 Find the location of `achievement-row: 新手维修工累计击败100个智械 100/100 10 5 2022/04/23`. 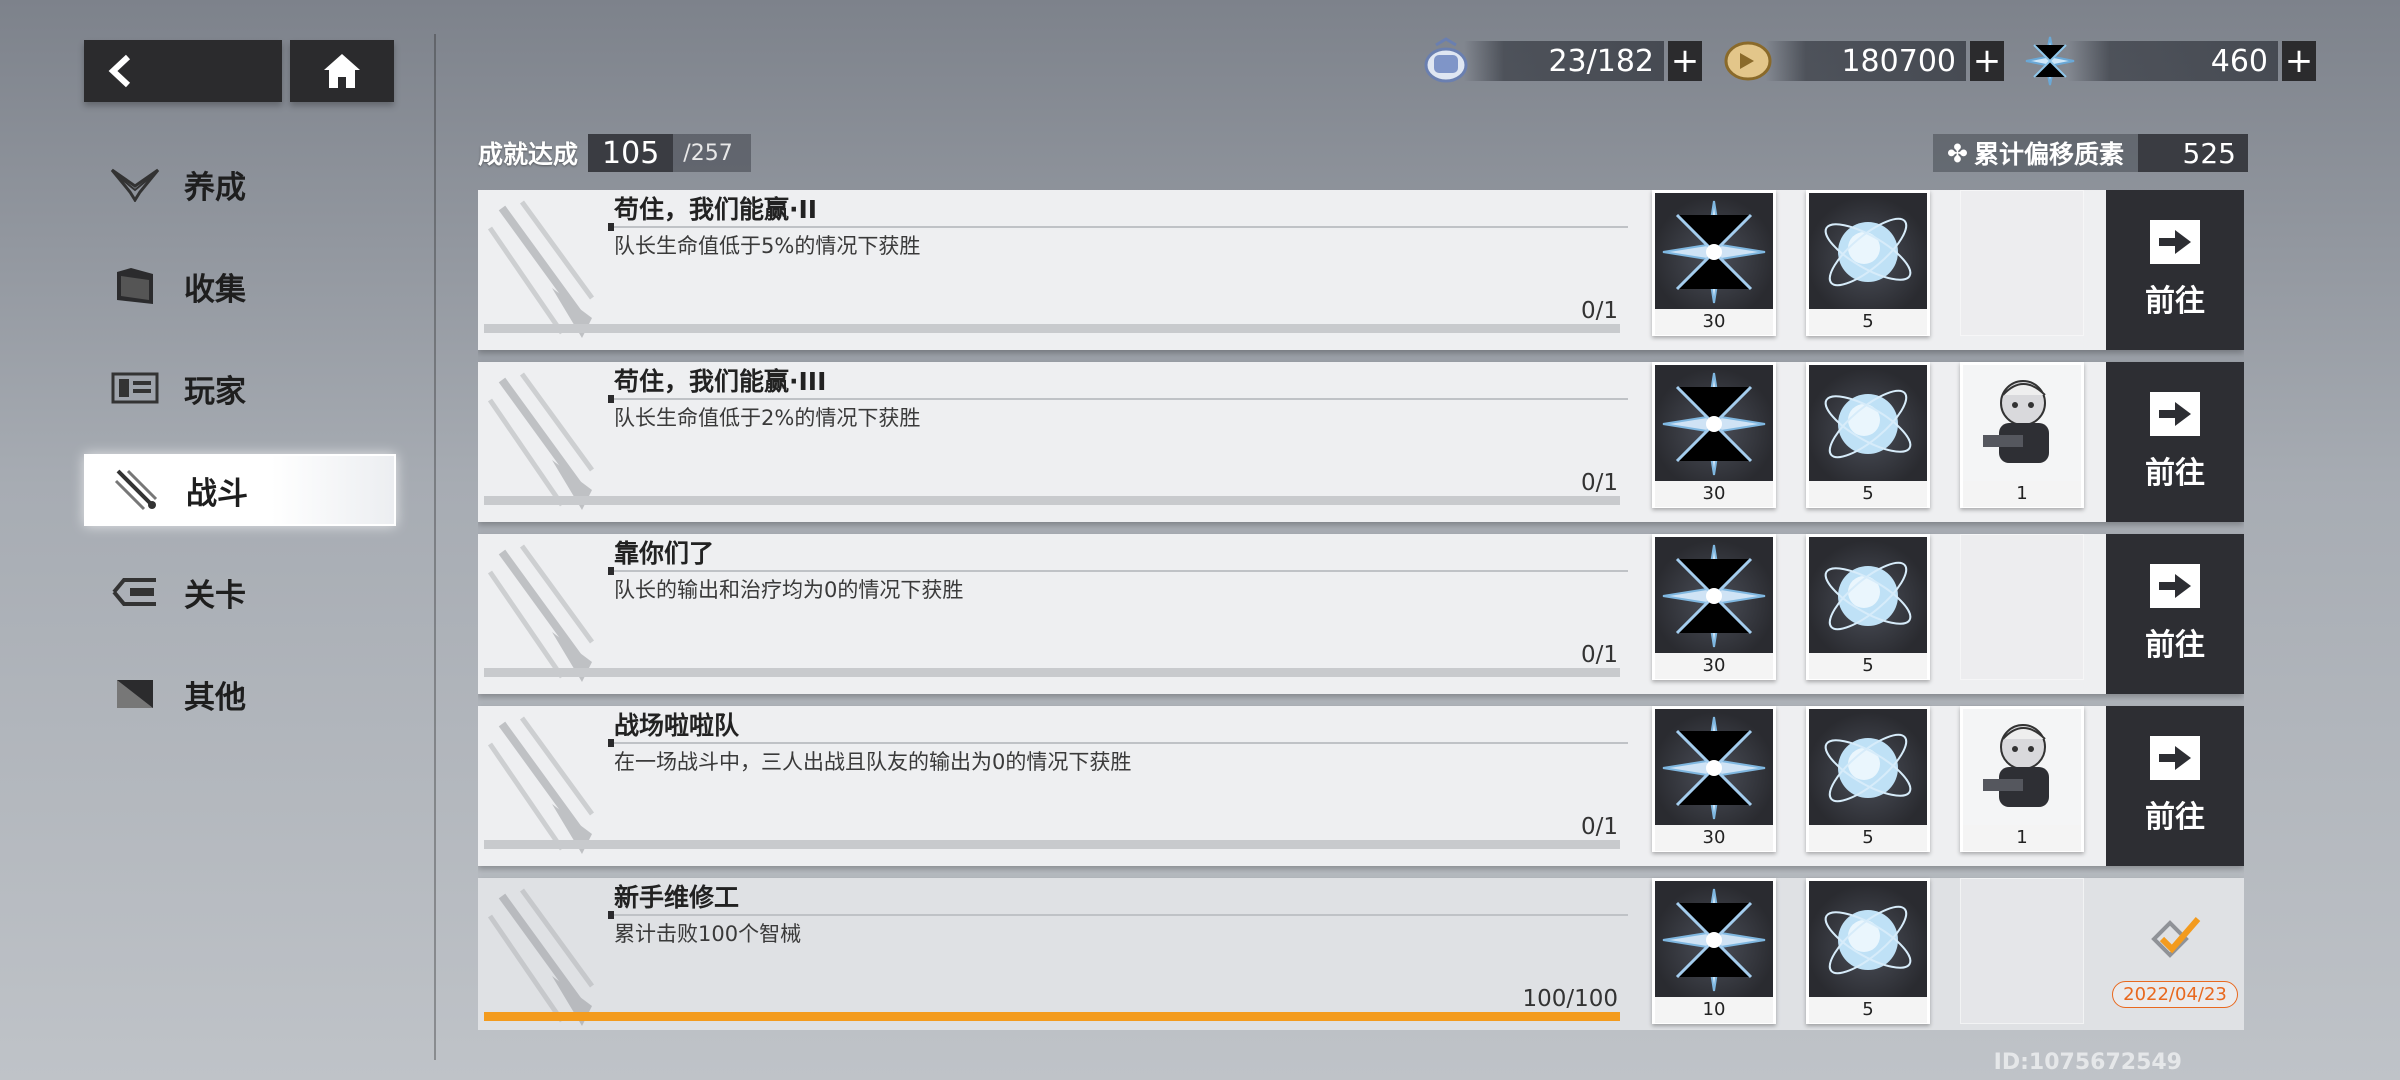

achievement-row: 新手维修工累计击败100个智械 100/100 10 5 2022/04/23 is located at coordinates (1361, 954).